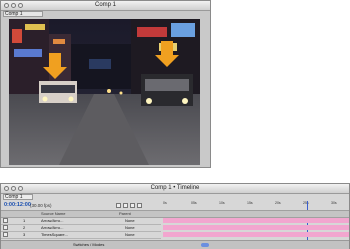 This screenshot has width=350, height=249. What do you see at coordinates (222, 203) in the screenshot?
I see `ruler-tick: 10s` at bounding box center [222, 203].